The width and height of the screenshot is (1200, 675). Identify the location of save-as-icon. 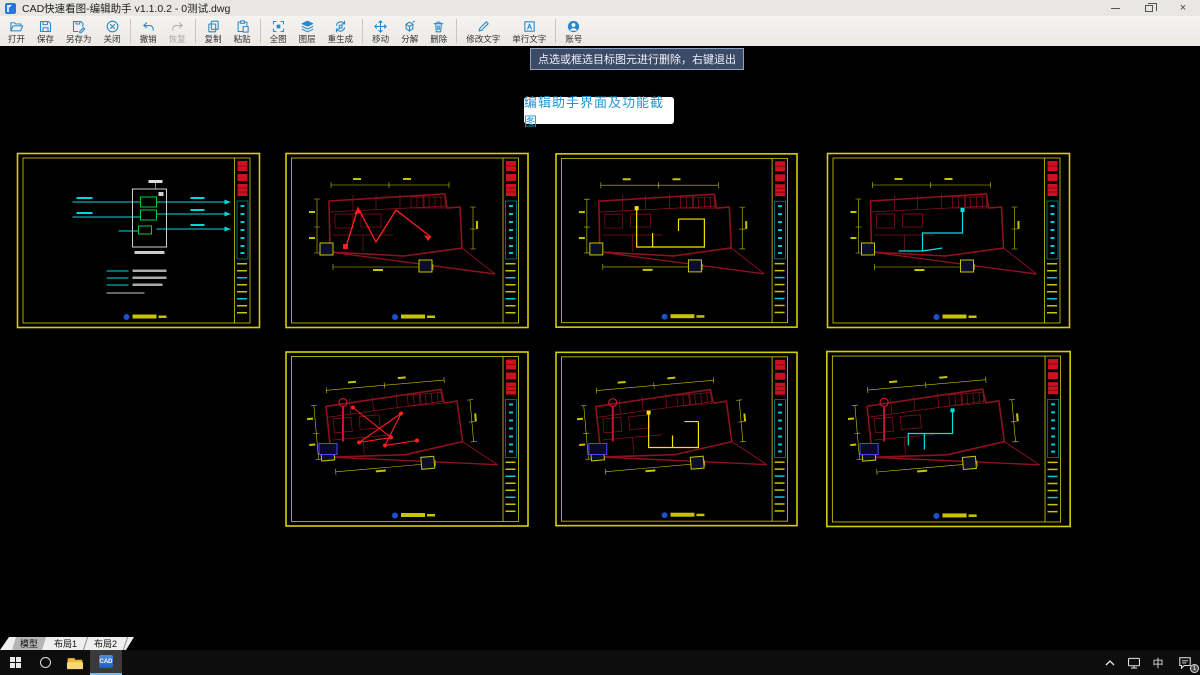
(79, 27).